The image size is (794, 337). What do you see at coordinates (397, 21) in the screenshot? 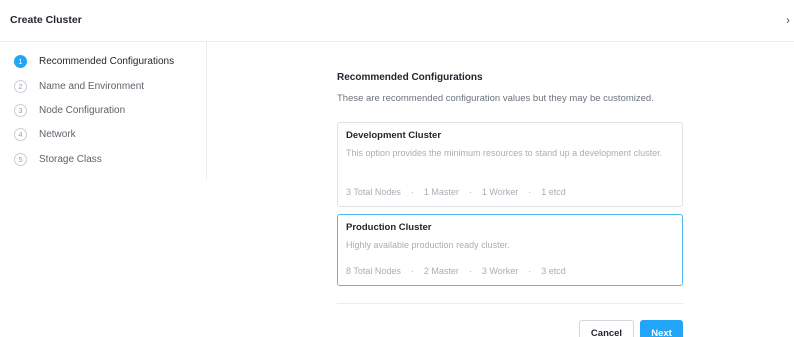
I see `dialog-header: Create Cluster ›` at bounding box center [397, 21].